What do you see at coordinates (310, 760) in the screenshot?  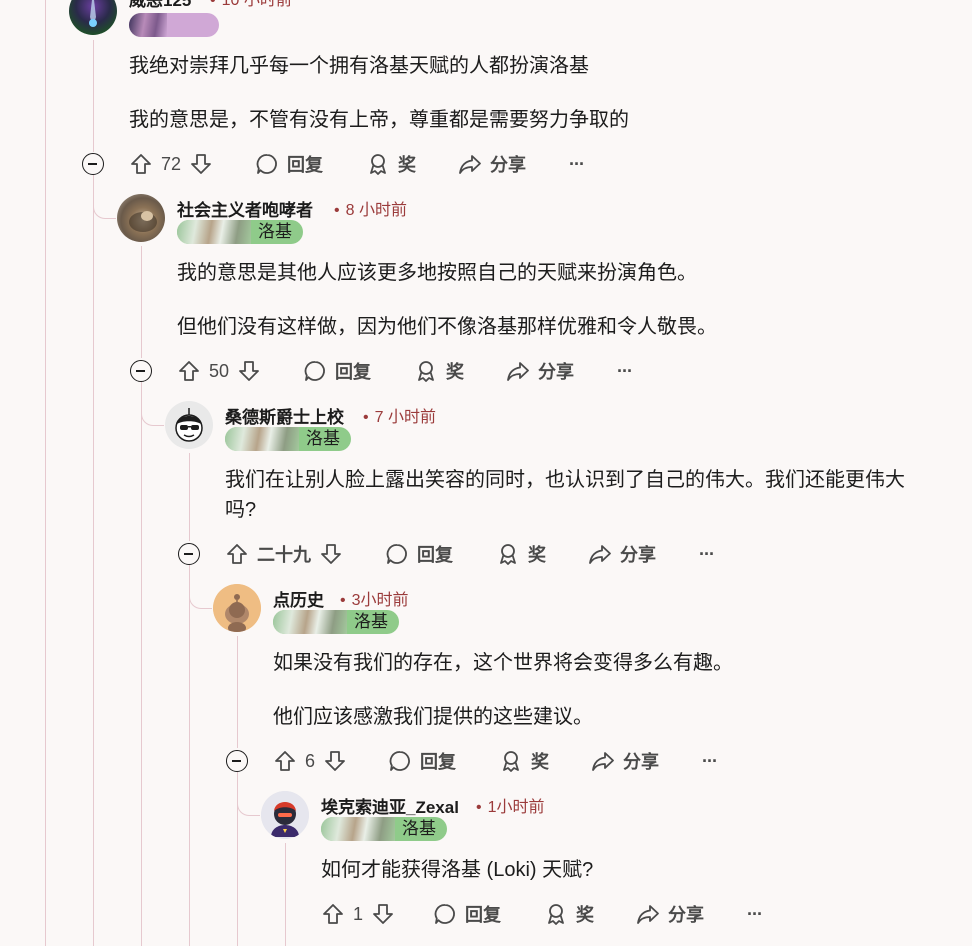 I see `vote-count: 6` at bounding box center [310, 760].